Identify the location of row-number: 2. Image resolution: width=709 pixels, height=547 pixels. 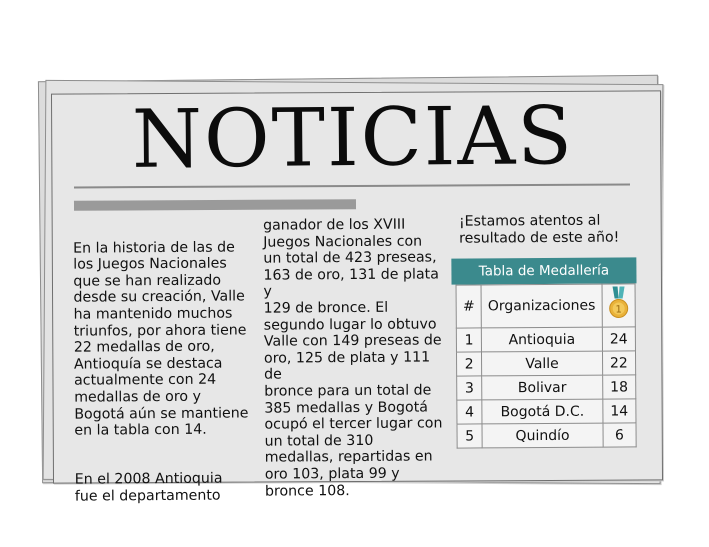
(469, 364).